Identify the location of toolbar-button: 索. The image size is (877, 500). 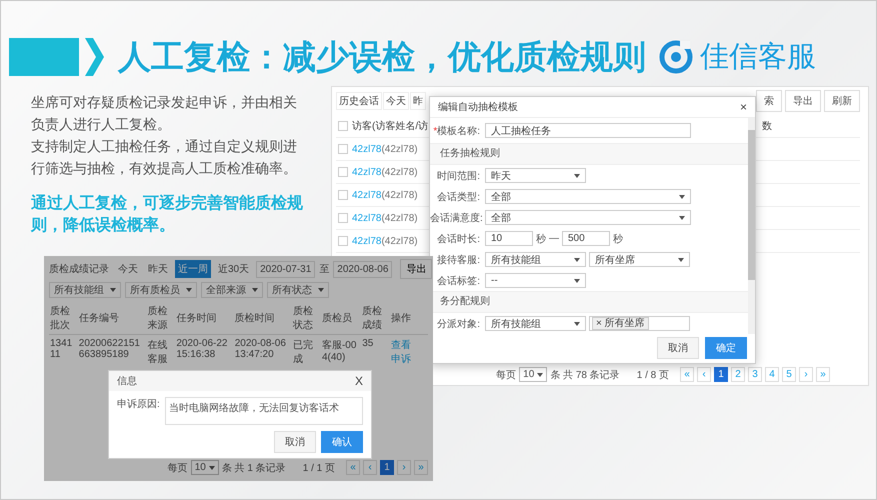
(769, 101).